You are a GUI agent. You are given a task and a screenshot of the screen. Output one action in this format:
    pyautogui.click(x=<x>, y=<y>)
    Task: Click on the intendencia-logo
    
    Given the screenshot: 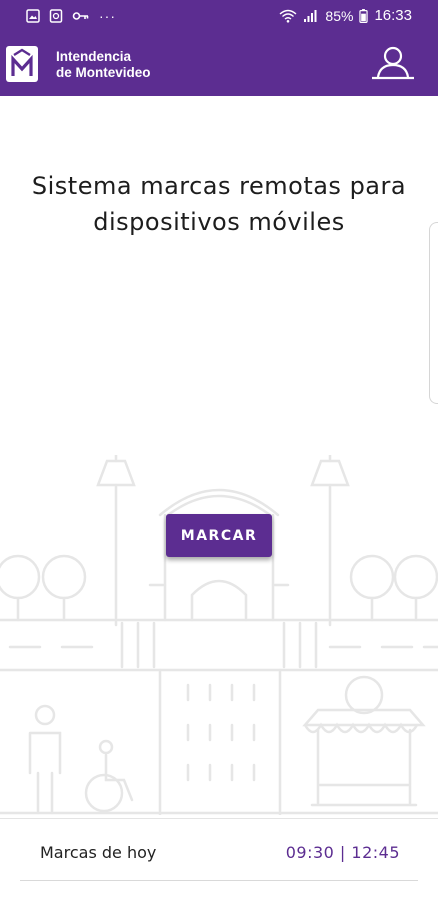 What is the action you would take?
    pyautogui.click(x=22, y=64)
    